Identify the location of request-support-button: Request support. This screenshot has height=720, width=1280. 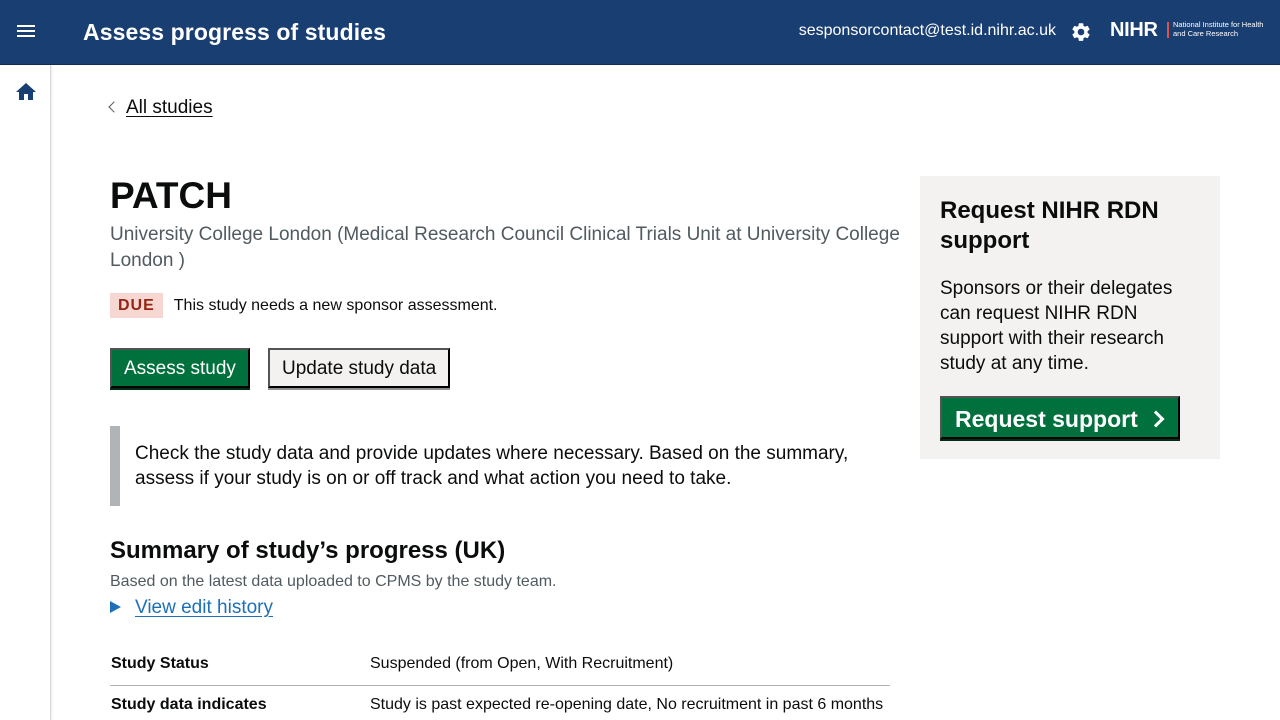
(1060, 417).